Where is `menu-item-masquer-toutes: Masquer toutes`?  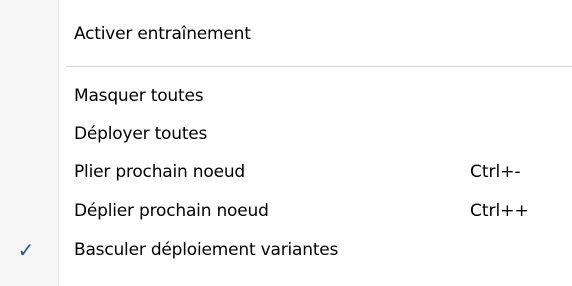
menu-item-masquer-toutes: Masquer toutes is located at coordinates (286, 96).